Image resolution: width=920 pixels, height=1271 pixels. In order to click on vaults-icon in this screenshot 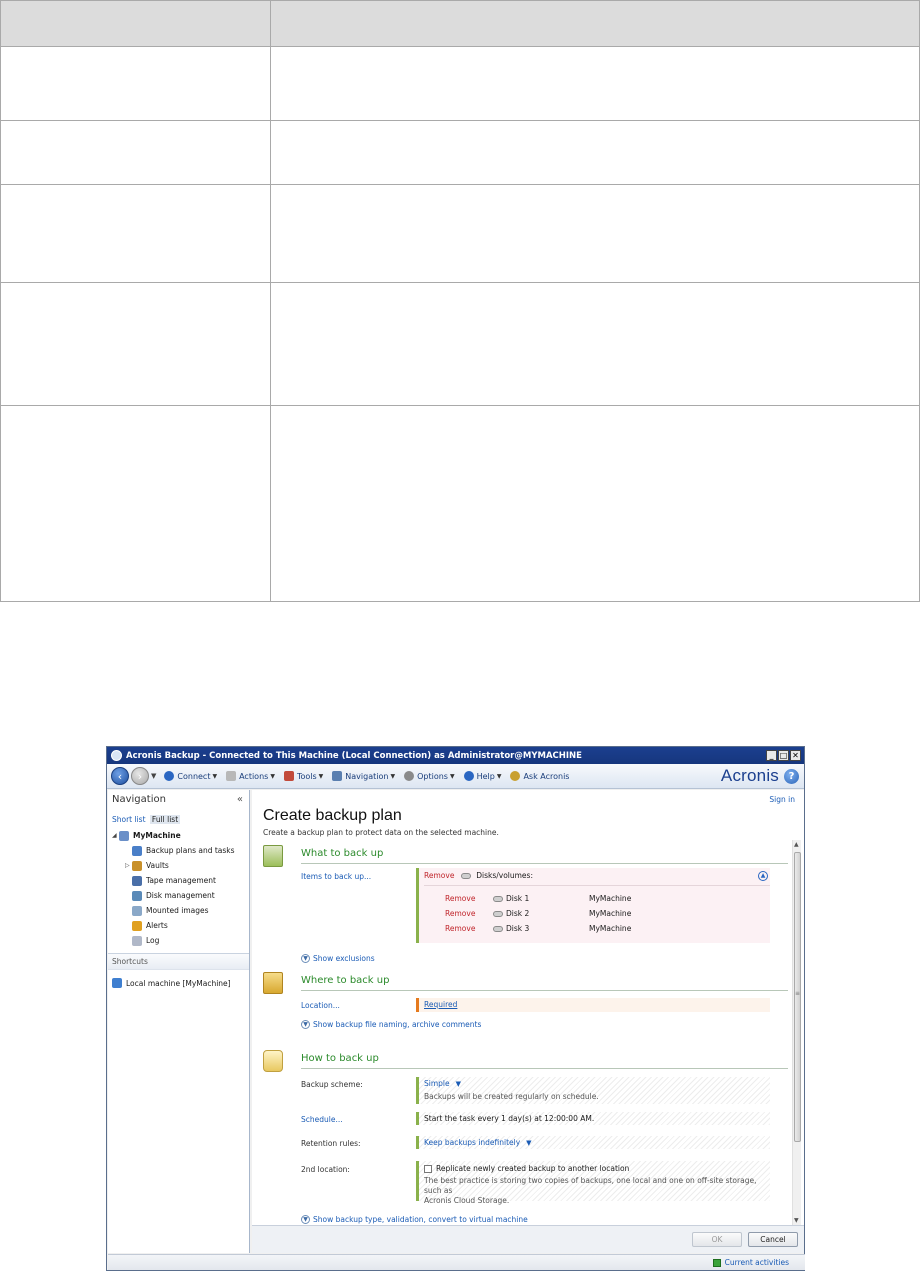, I will do `click(137, 865)`.